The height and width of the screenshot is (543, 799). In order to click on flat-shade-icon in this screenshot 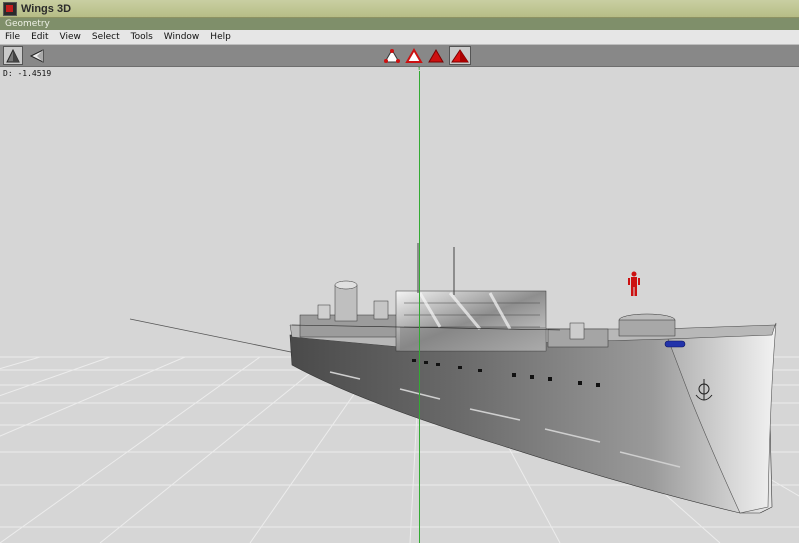, I will do `click(36, 55)`.